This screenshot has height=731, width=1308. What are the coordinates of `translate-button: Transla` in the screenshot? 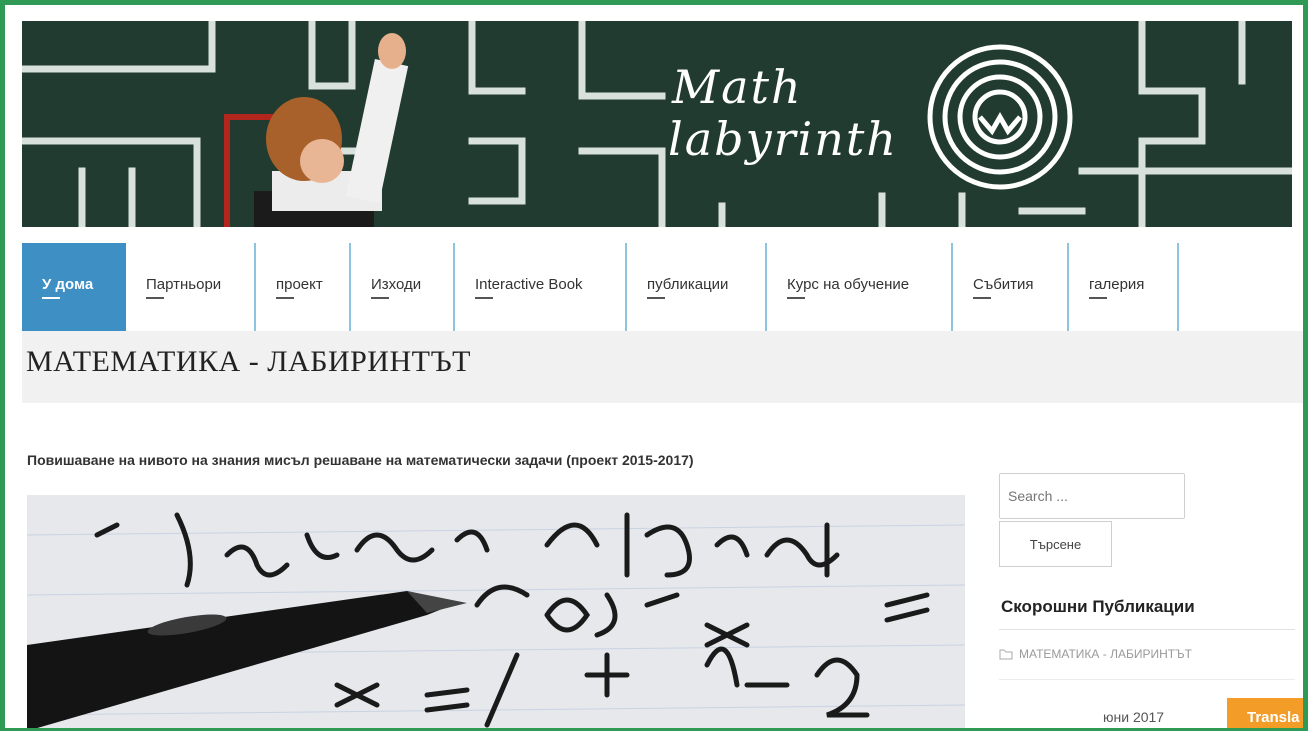 It's located at (1265, 713).